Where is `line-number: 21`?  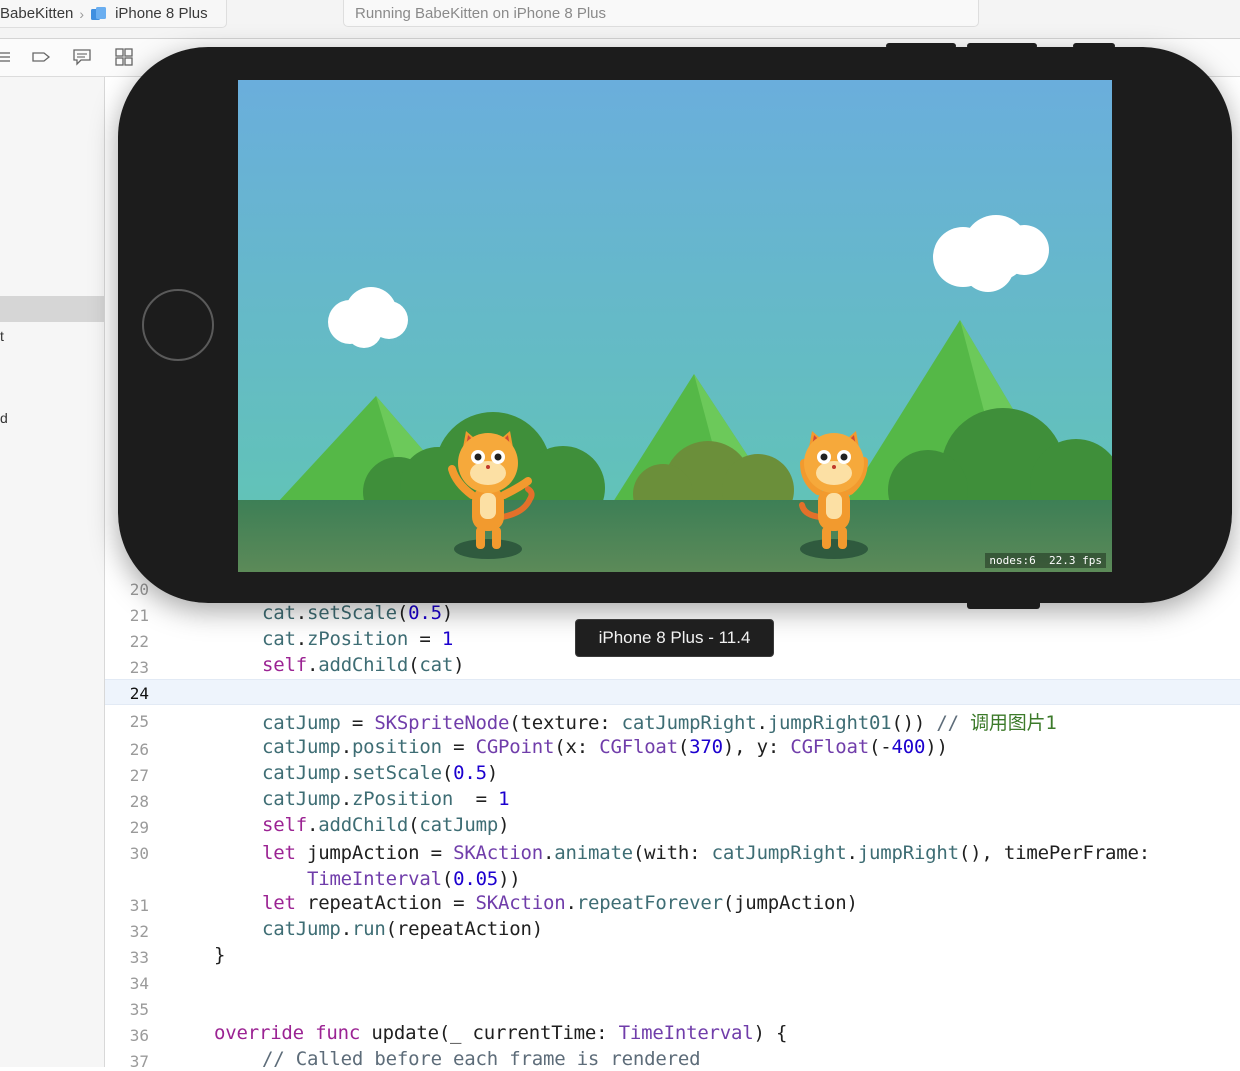 line-number: 21 is located at coordinates (139, 615).